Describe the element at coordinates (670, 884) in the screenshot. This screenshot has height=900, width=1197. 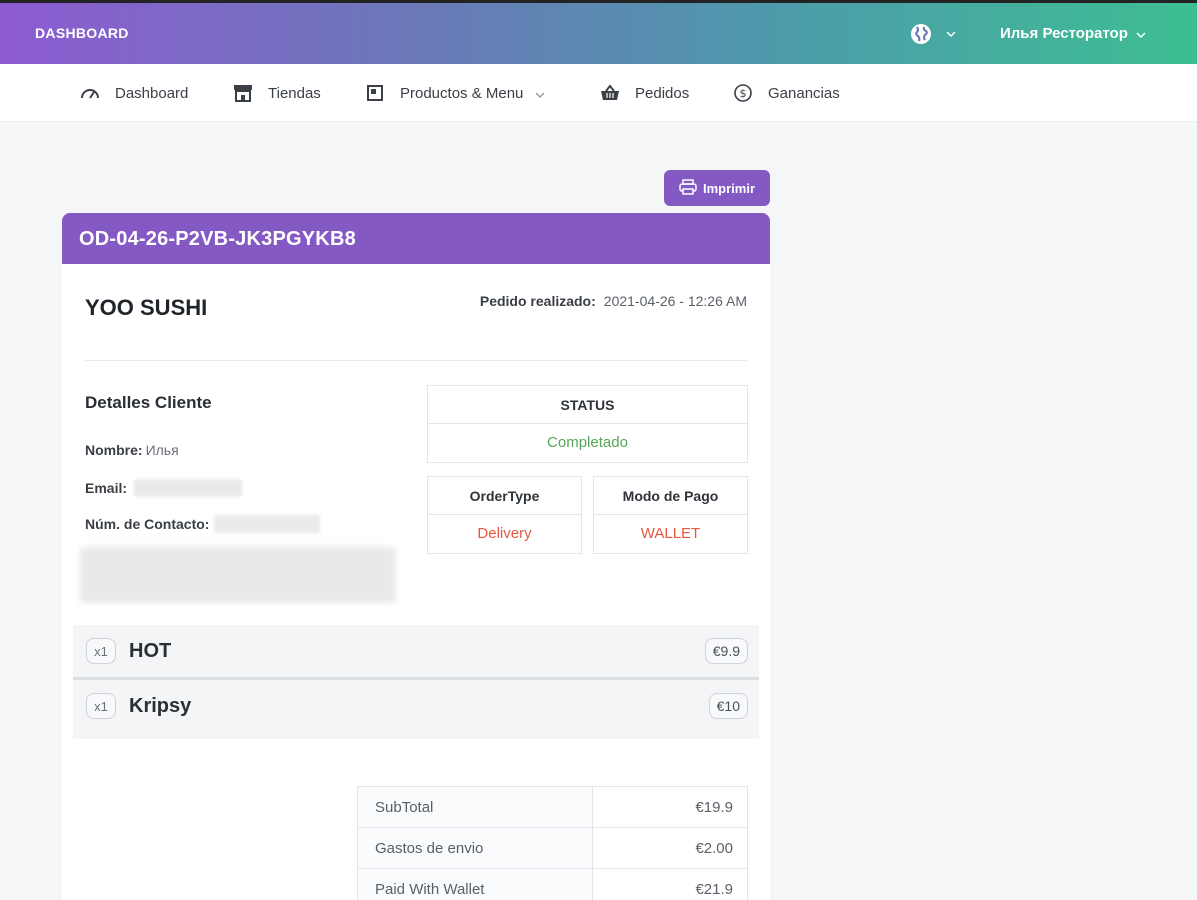
I see `total-value: €21.9` at that location.